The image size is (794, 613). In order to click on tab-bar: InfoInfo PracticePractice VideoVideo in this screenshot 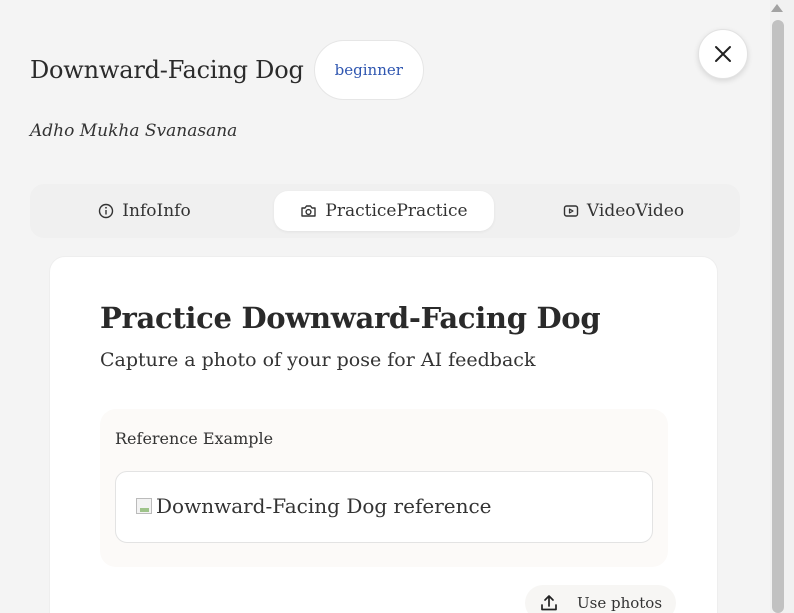, I will do `click(385, 211)`.